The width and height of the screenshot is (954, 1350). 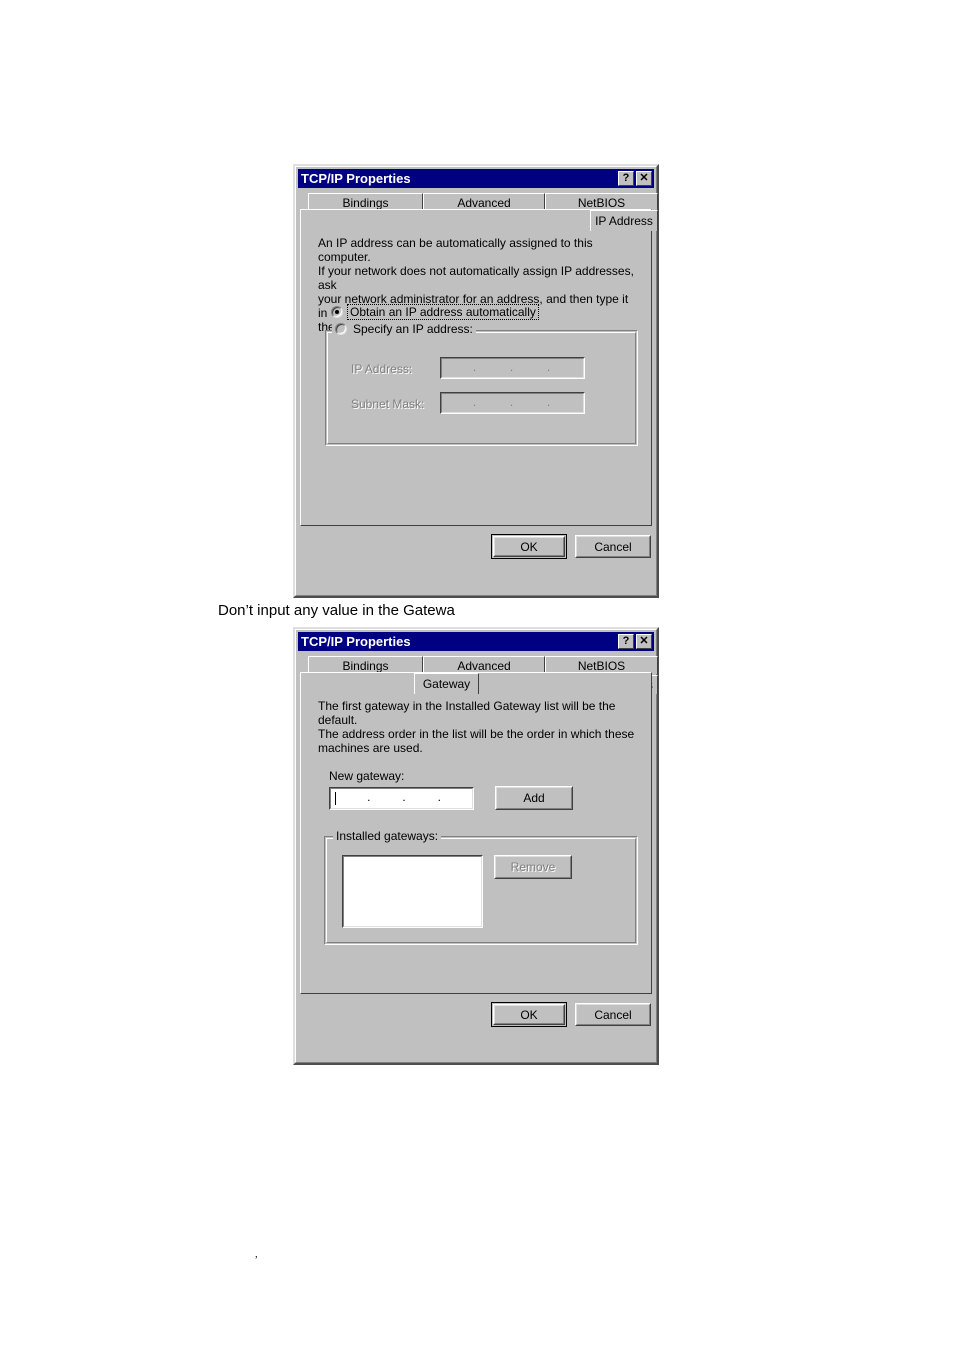 I want to click on ip-address-input: . . ., so click(x=512, y=368).